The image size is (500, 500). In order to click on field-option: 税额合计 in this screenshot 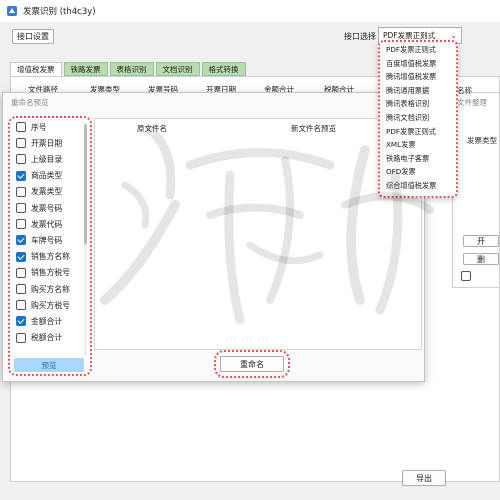, I will do `click(39, 338)`.